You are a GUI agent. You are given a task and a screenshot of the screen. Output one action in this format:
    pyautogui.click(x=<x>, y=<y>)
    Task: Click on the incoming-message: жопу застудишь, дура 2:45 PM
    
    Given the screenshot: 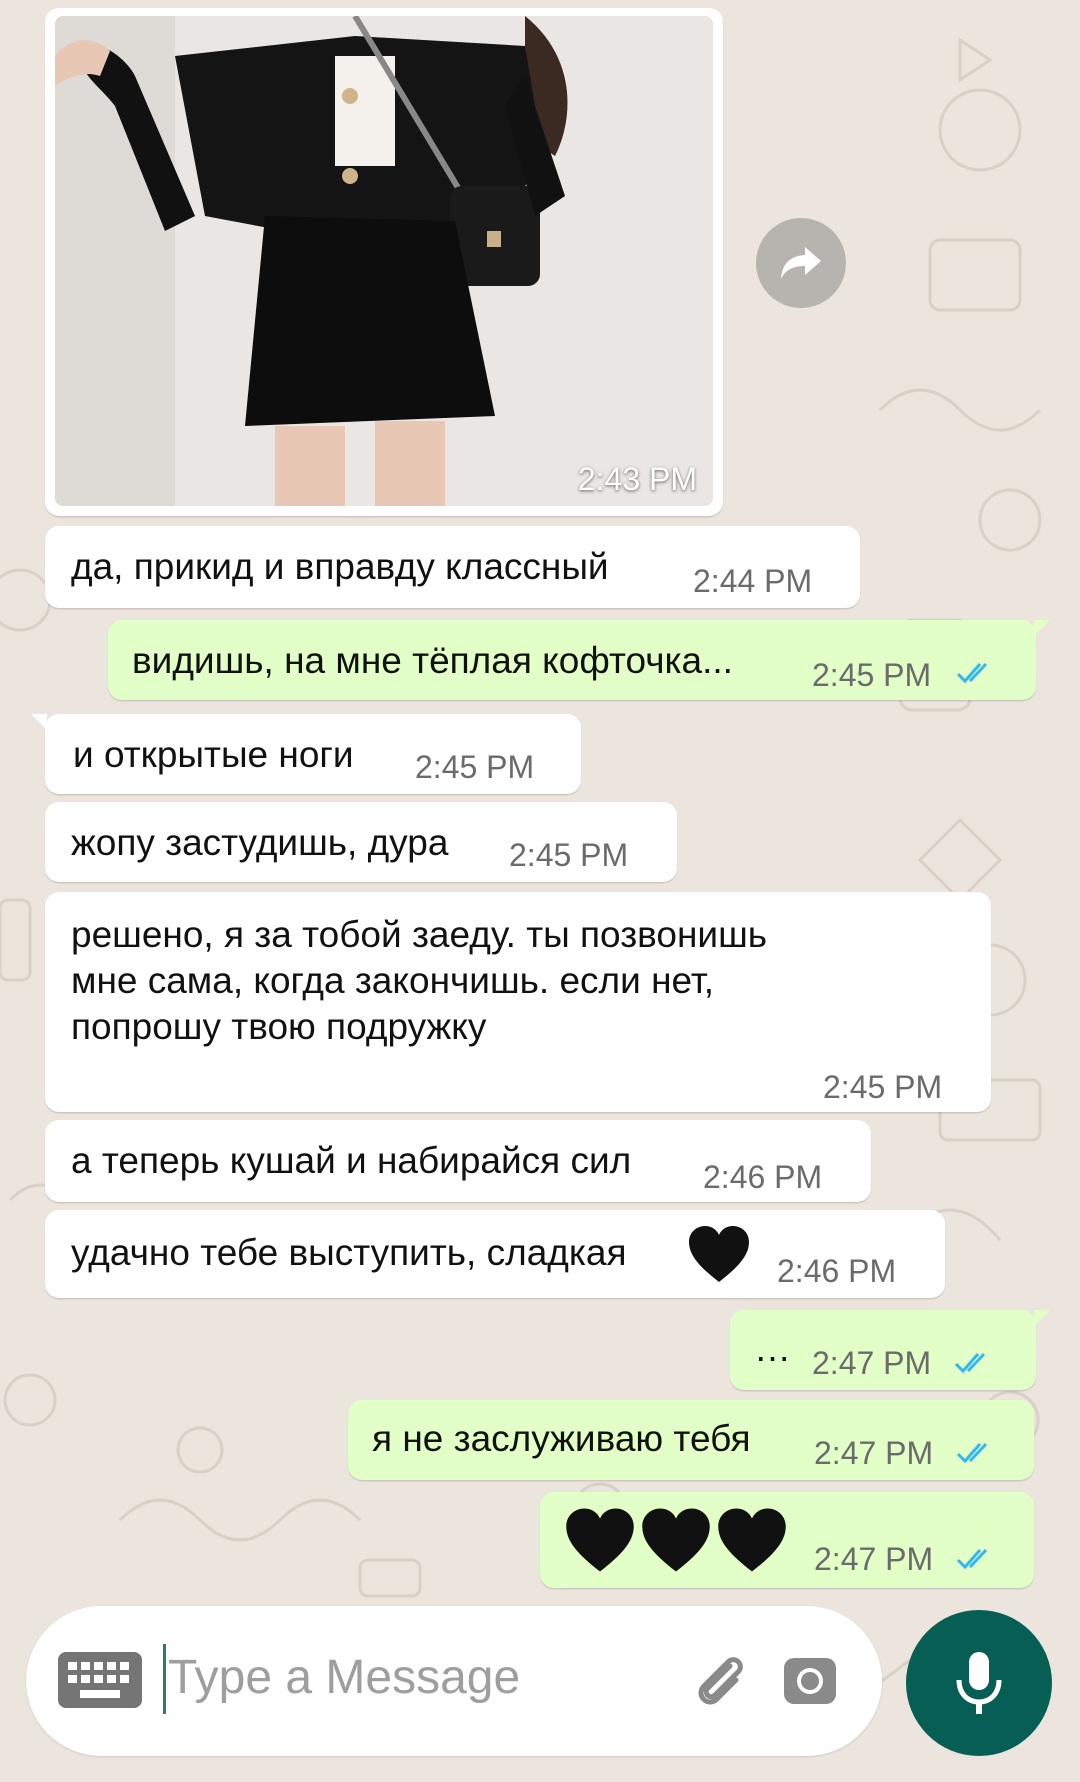 What is the action you would take?
    pyautogui.click(x=361, y=842)
    